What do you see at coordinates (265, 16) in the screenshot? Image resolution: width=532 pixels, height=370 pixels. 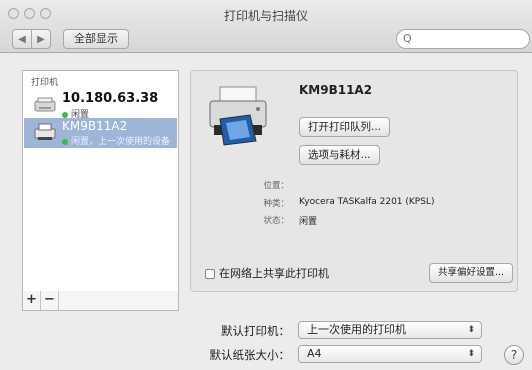 I see `window-title: 打印机与扫描仪` at bounding box center [265, 16].